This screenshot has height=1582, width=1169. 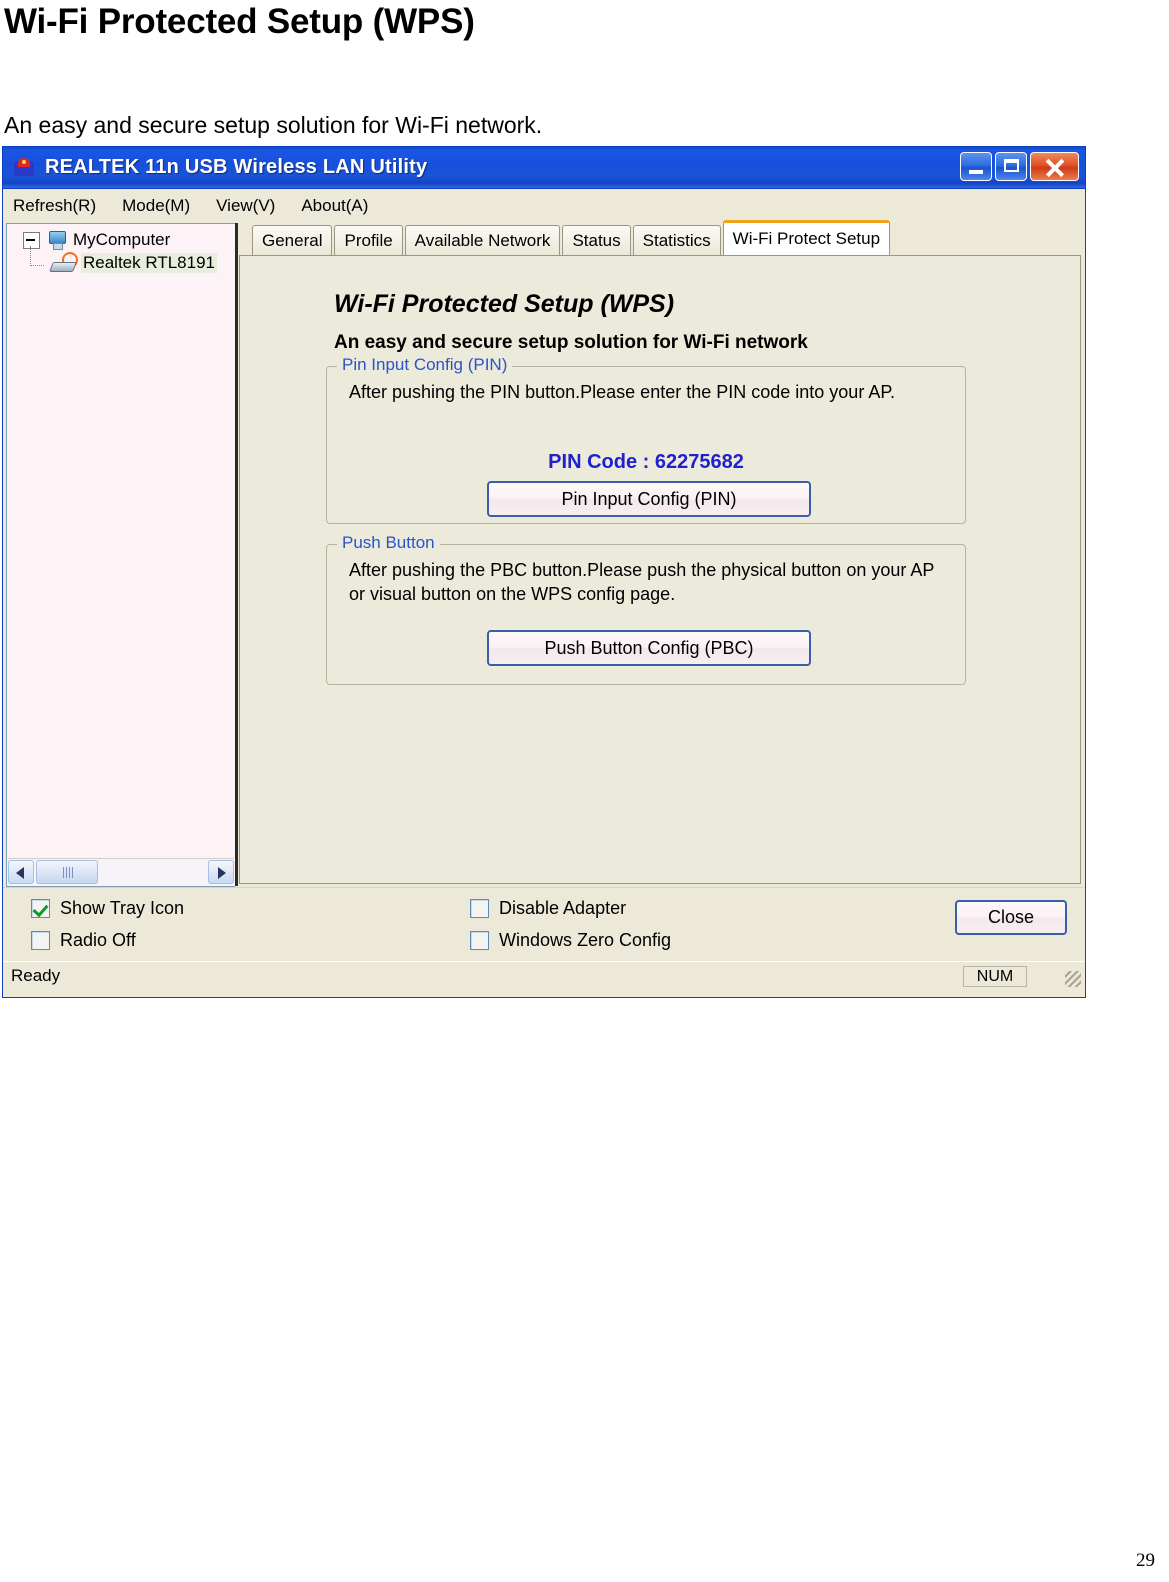 I want to click on checkbox-radio-off: Radio Off, so click(x=83, y=940).